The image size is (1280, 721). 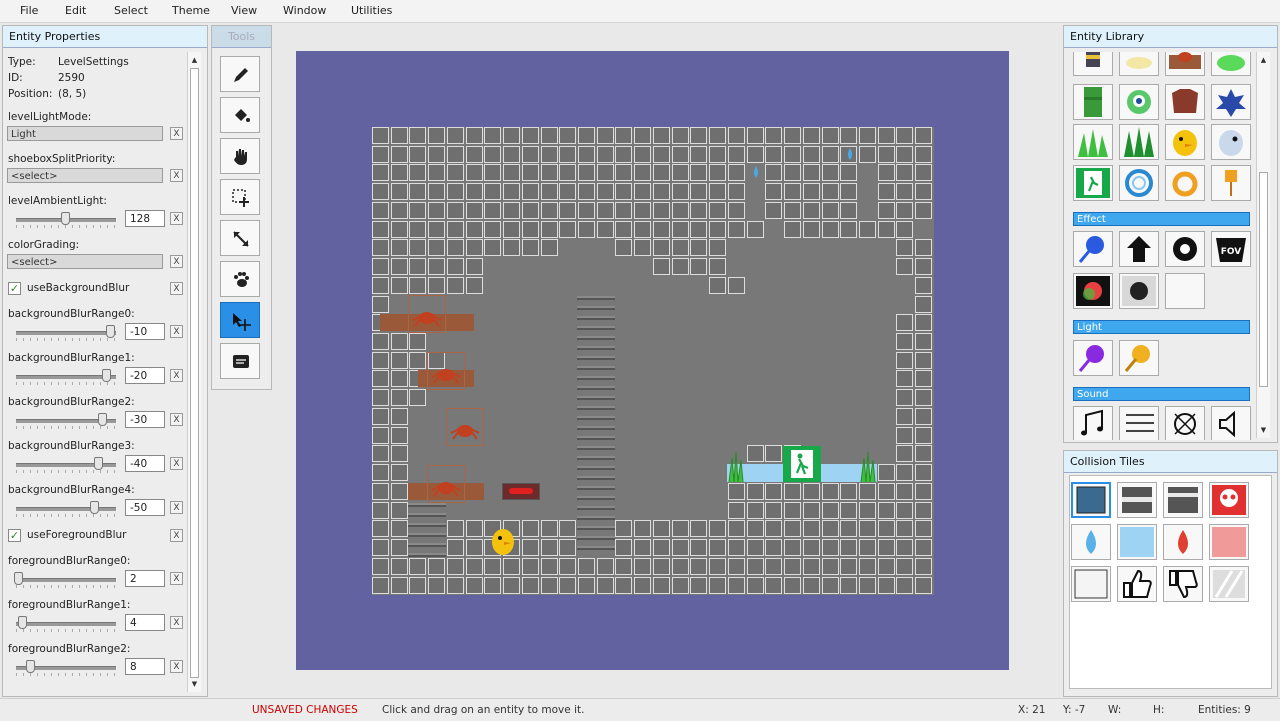 I want to click on bg-blur-range-2-input: -30, so click(x=145, y=419).